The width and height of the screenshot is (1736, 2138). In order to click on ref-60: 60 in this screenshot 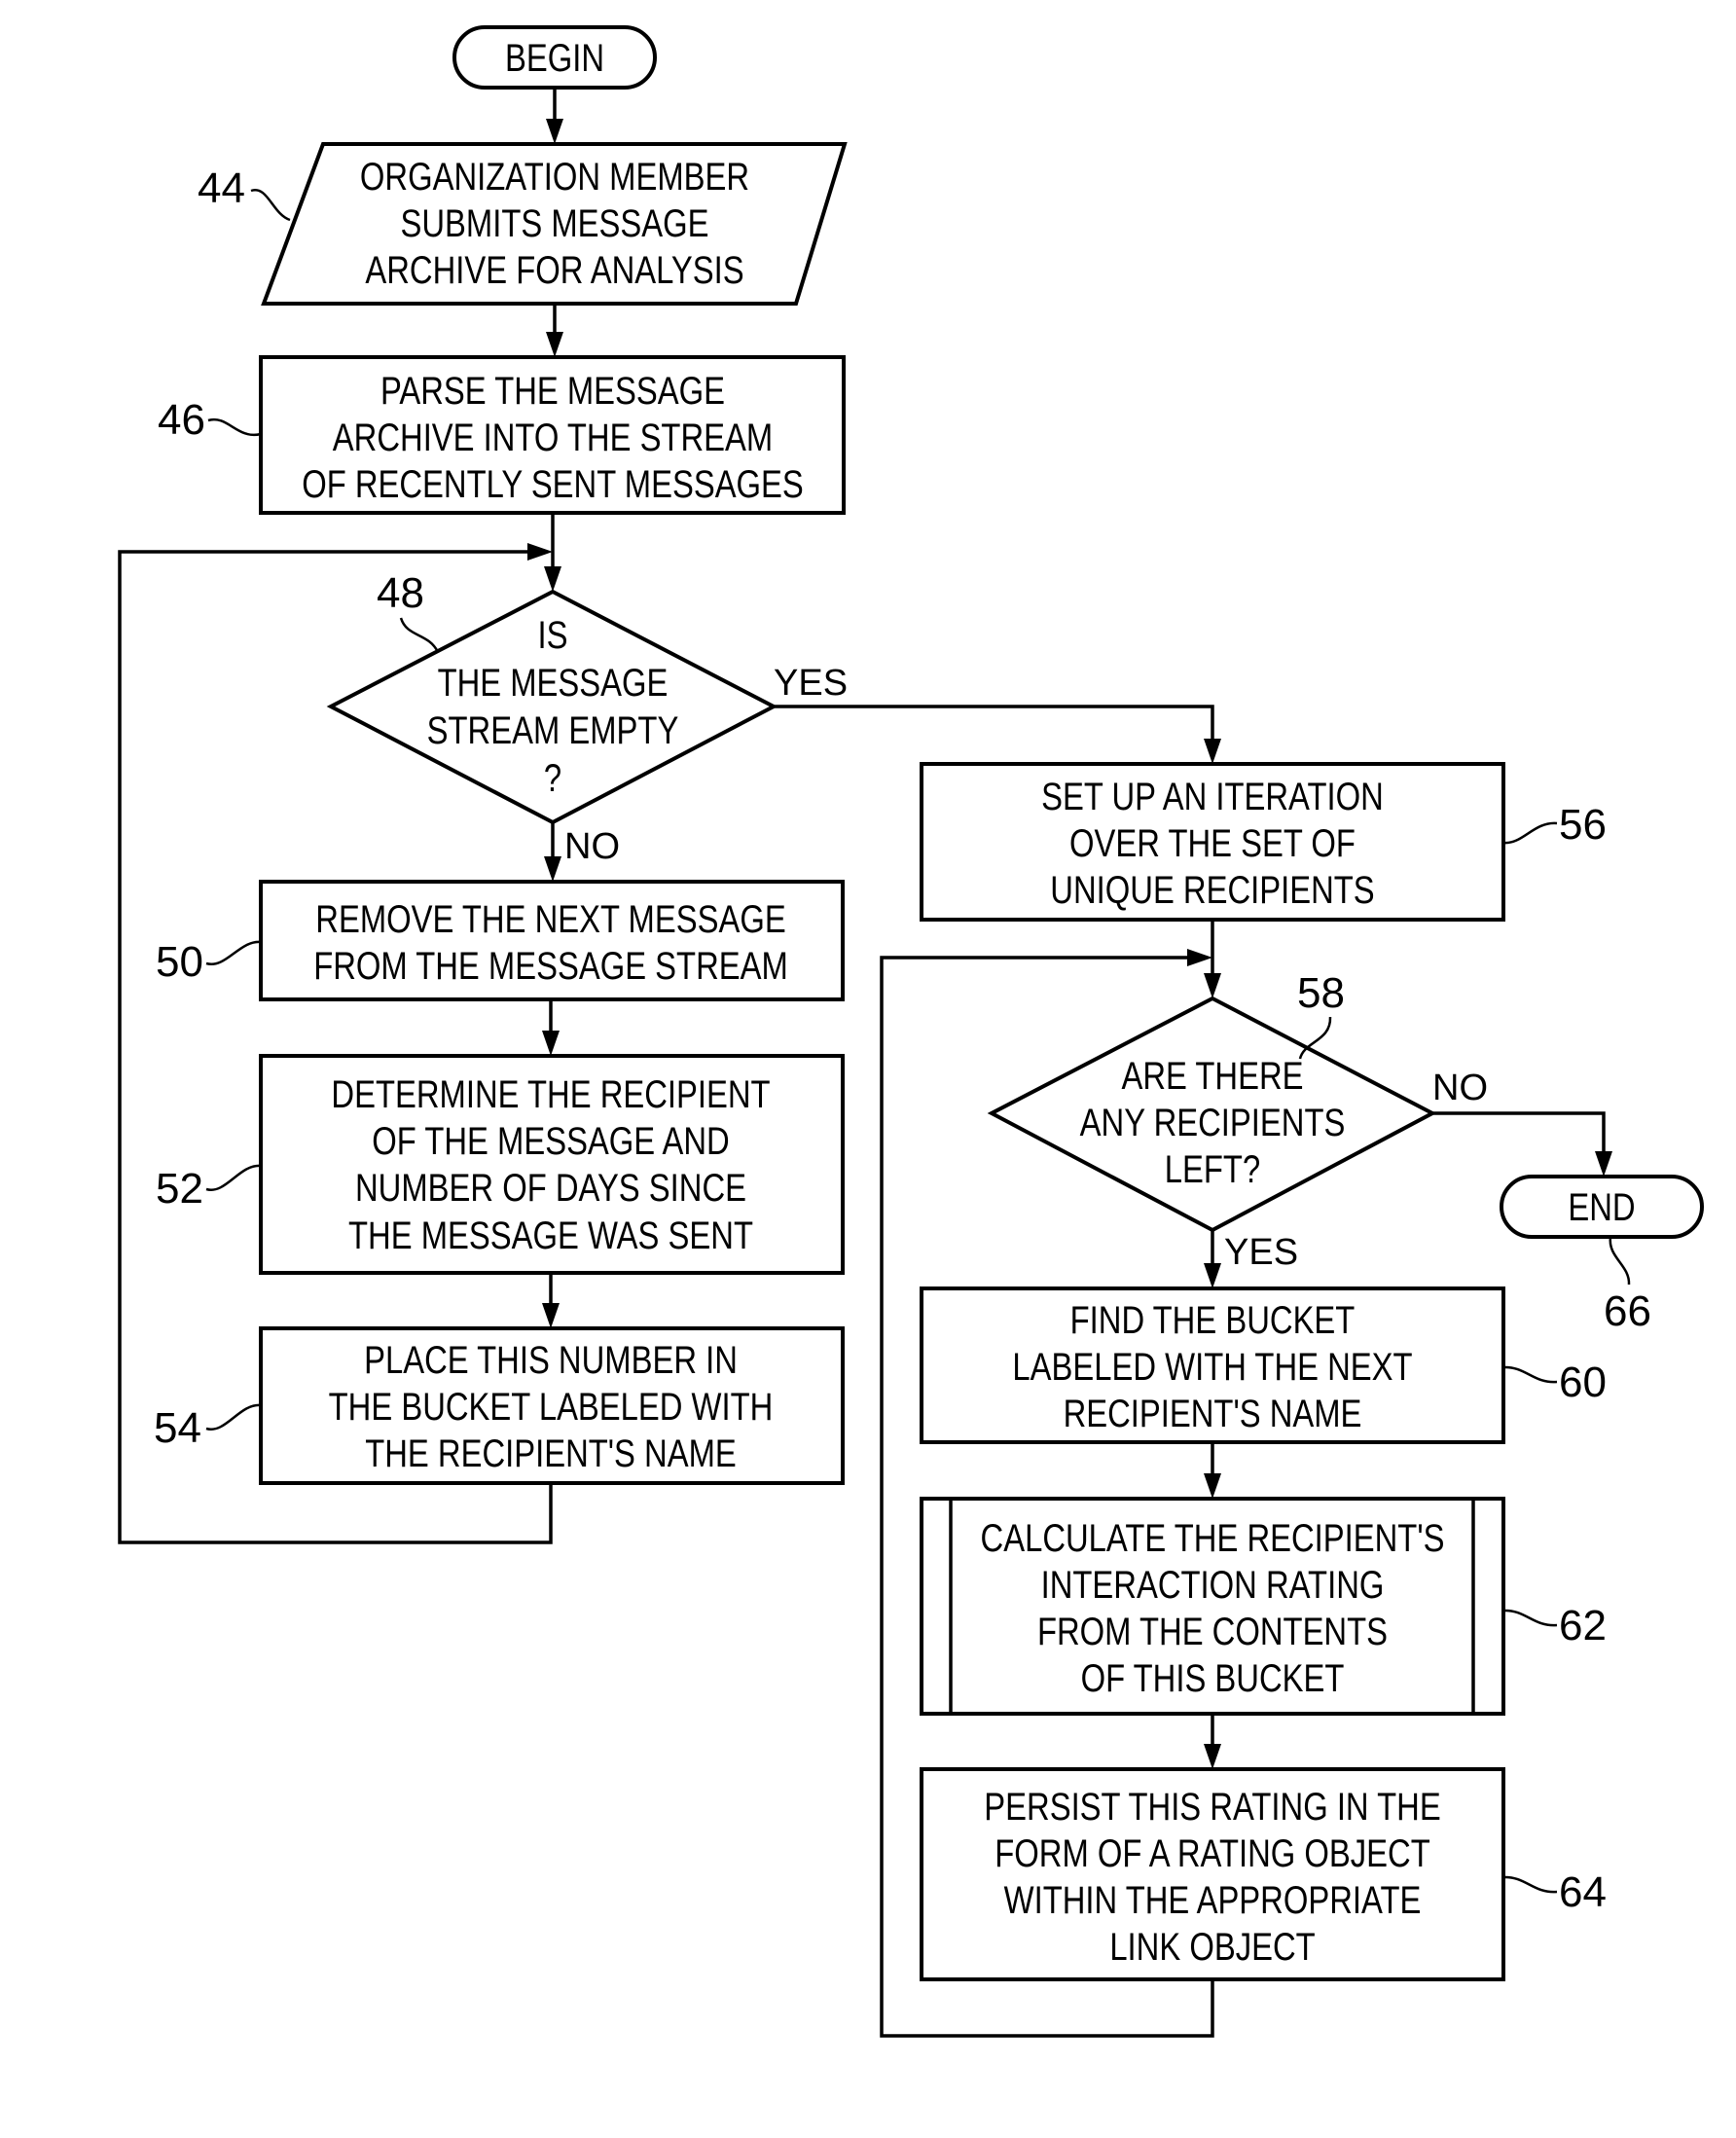, I will do `click(1583, 1382)`.